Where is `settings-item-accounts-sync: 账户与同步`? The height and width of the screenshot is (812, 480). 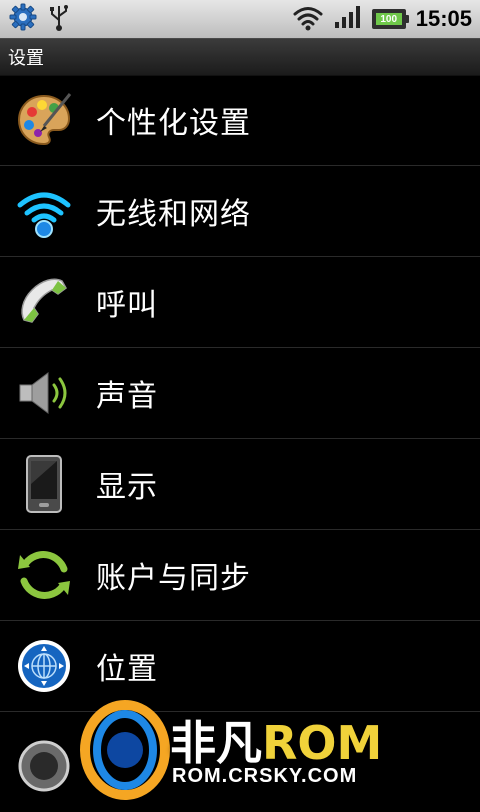 settings-item-accounts-sync: 账户与同步 is located at coordinates (240, 575).